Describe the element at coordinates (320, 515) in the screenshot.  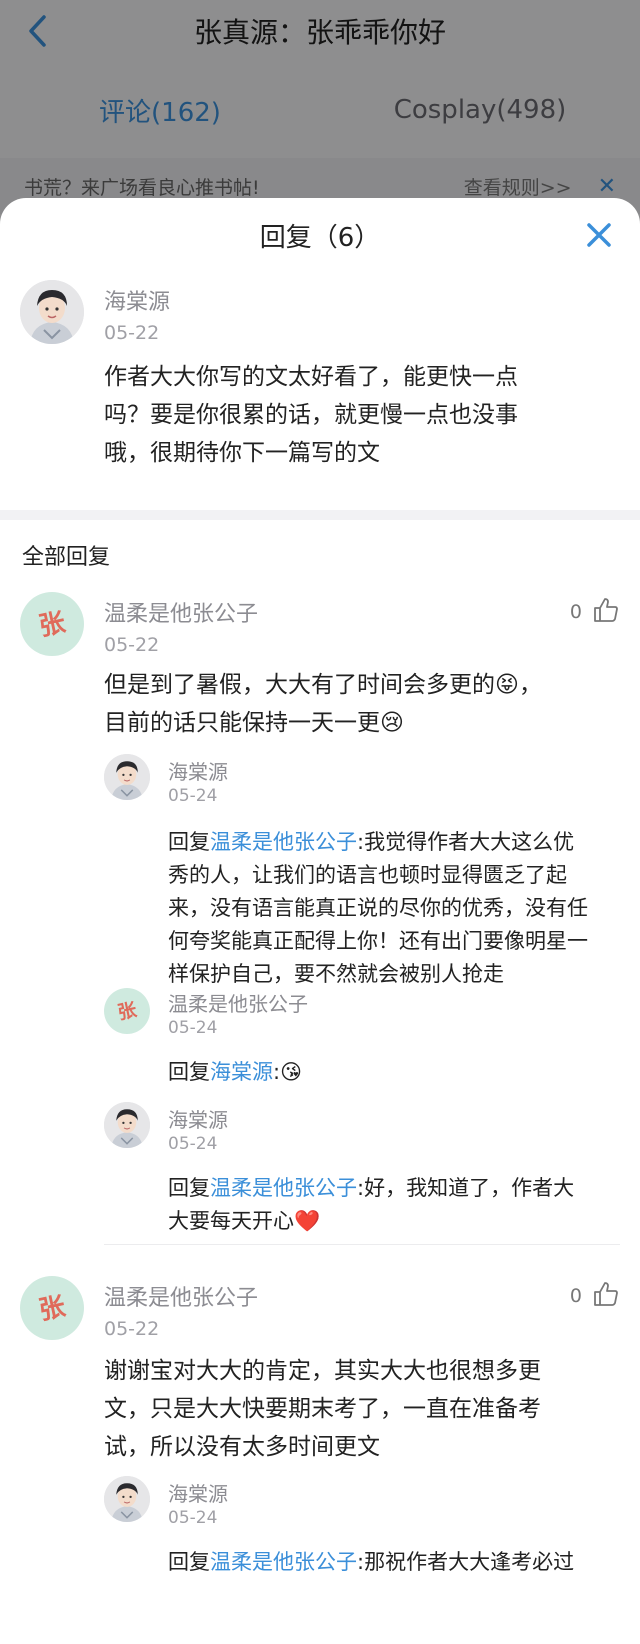
I see `section-divider` at that location.